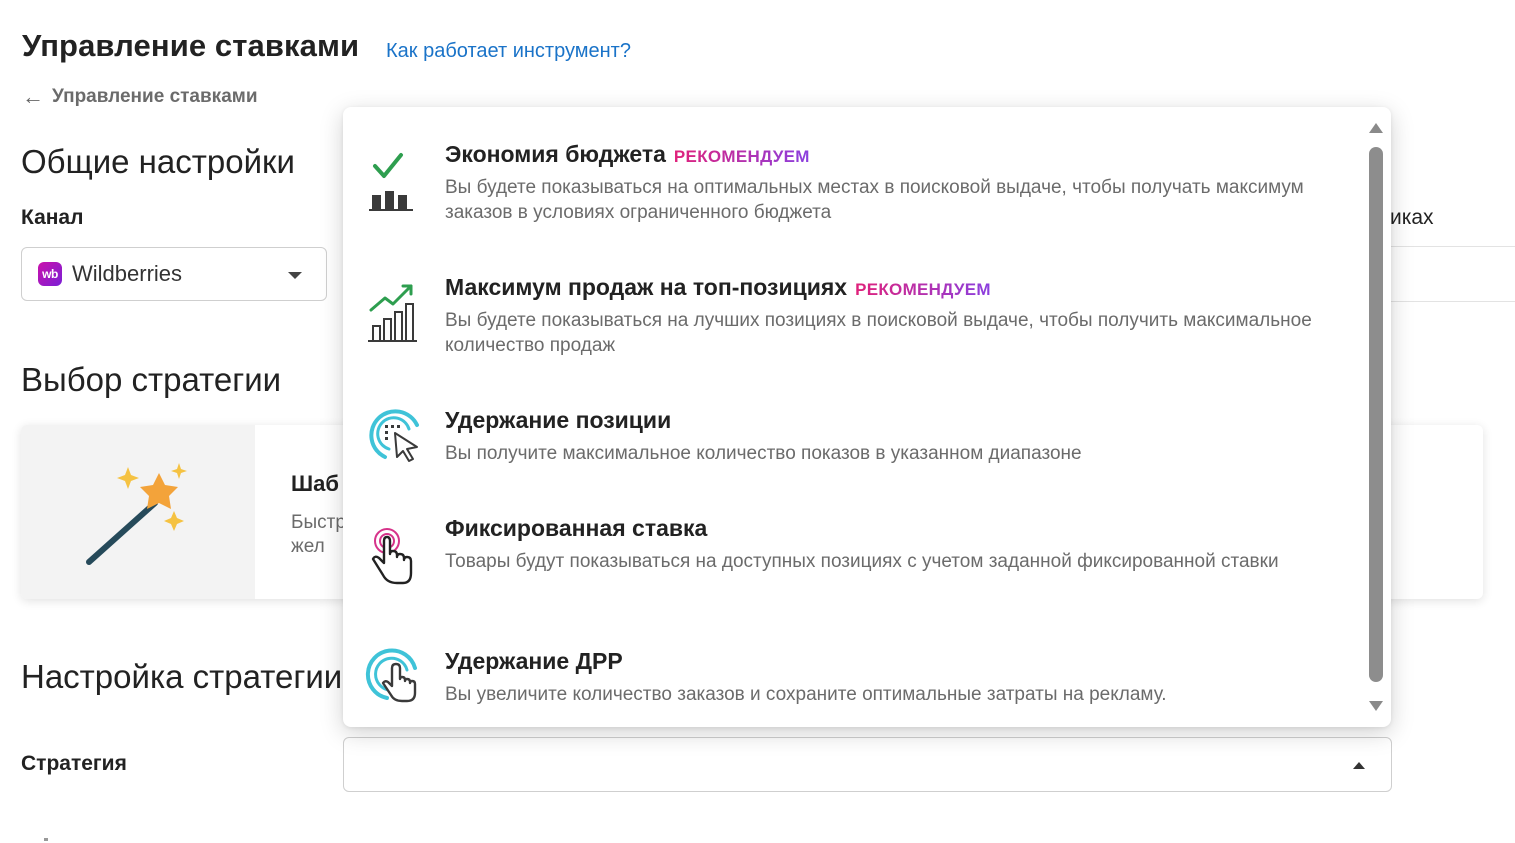 The image size is (1515, 843). I want to click on wildberries-logo-icon: wb, so click(50, 274).